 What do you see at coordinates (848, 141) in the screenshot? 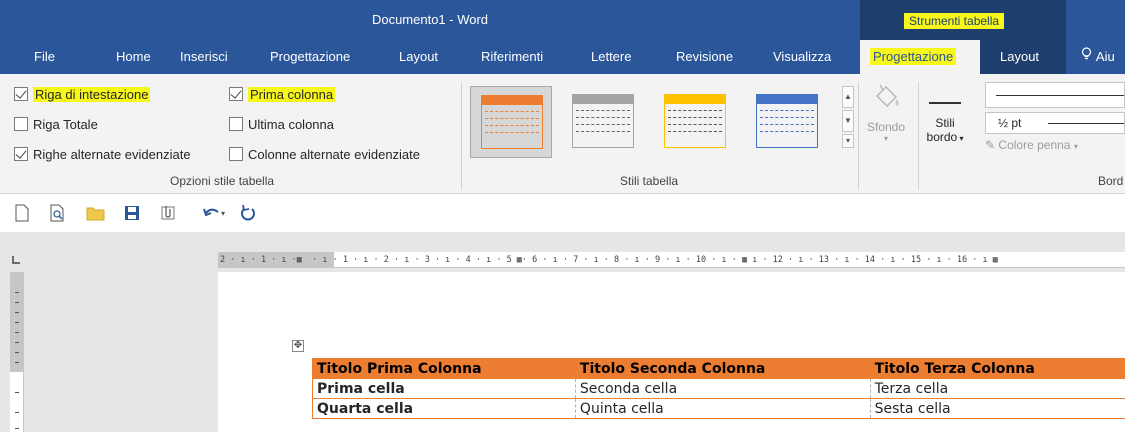
I see `gallery-more-icon: ▾` at bounding box center [848, 141].